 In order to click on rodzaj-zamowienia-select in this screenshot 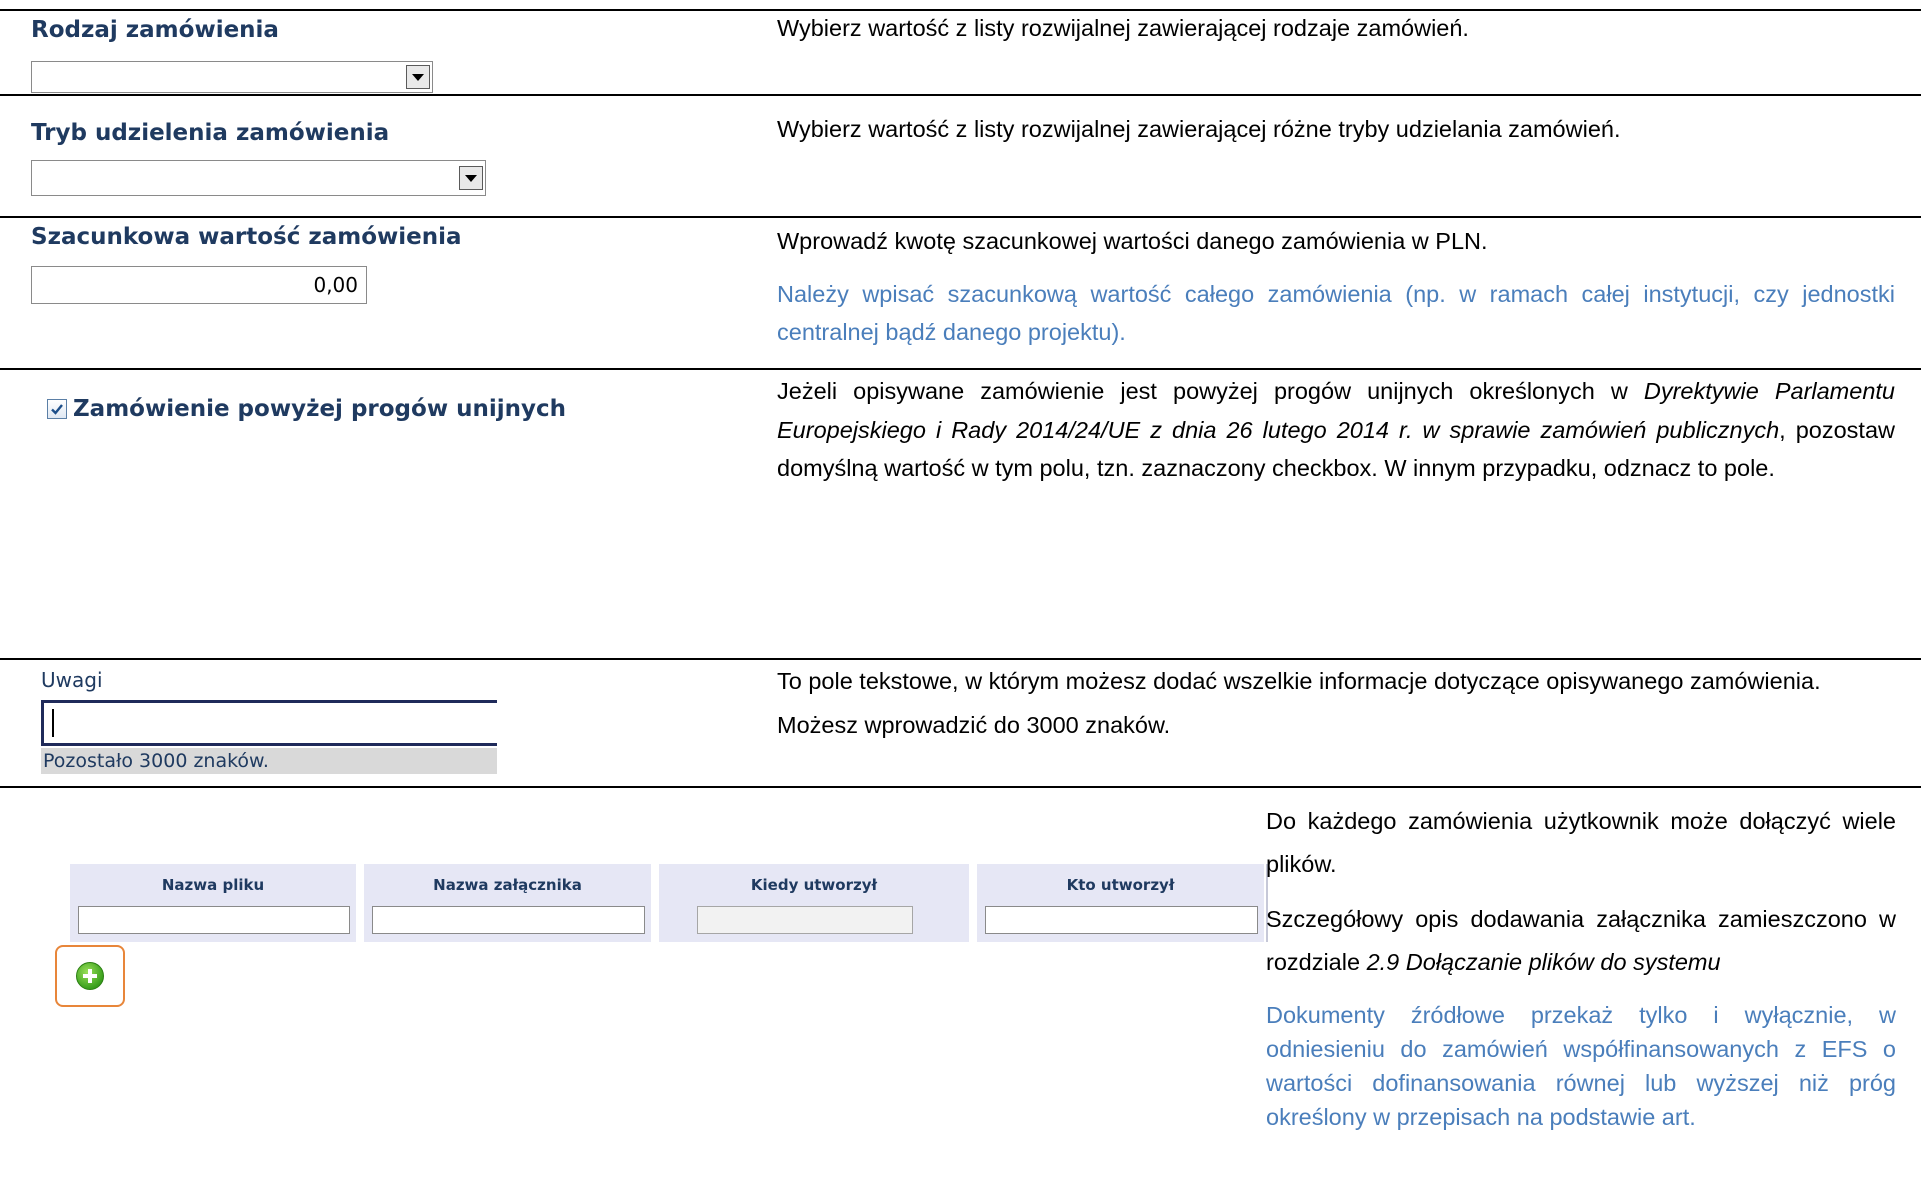, I will do `click(232, 77)`.